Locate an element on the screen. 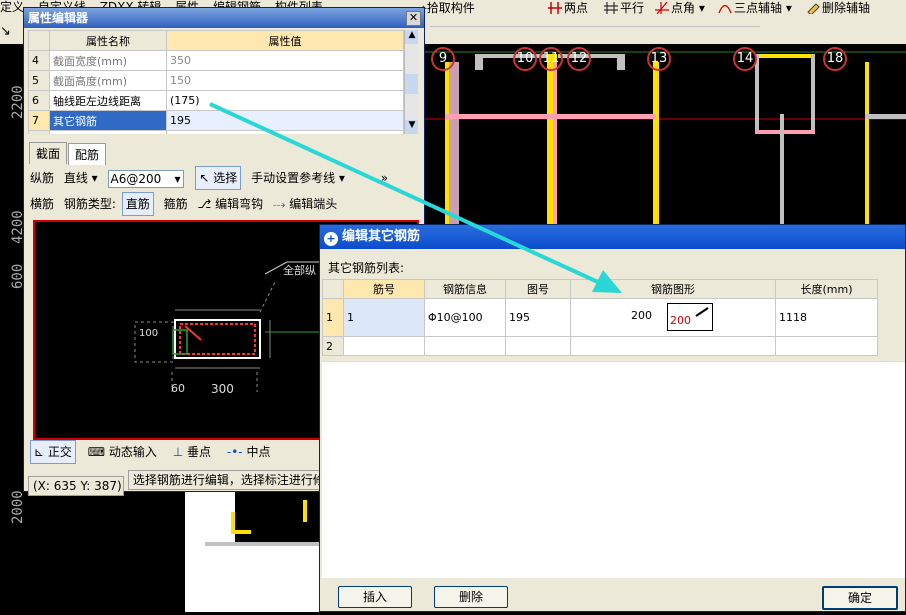  parallel-button: 平行 is located at coordinates (624, 8).